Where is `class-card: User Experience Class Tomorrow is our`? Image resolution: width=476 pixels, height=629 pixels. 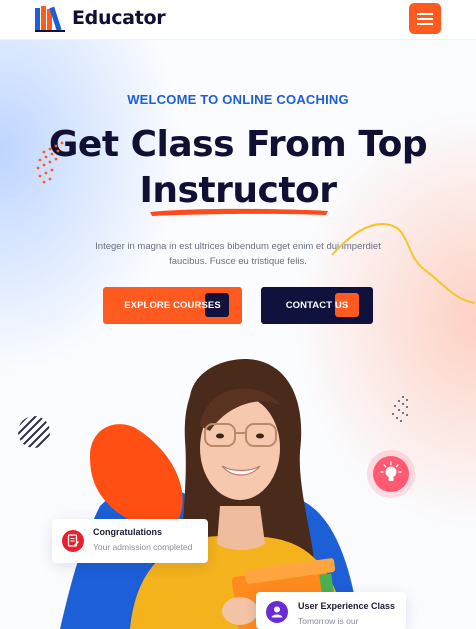 class-card: User Experience Class Tomorrow is our is located at coordinates (331, 610).